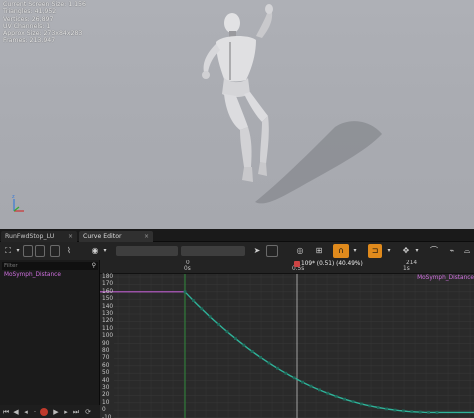 Image resolution: width=474 pixels, height=418 pixels. Describe the element at coordinates (28, 251) in the screenshot. I see `frame-selection-icon` at that location.